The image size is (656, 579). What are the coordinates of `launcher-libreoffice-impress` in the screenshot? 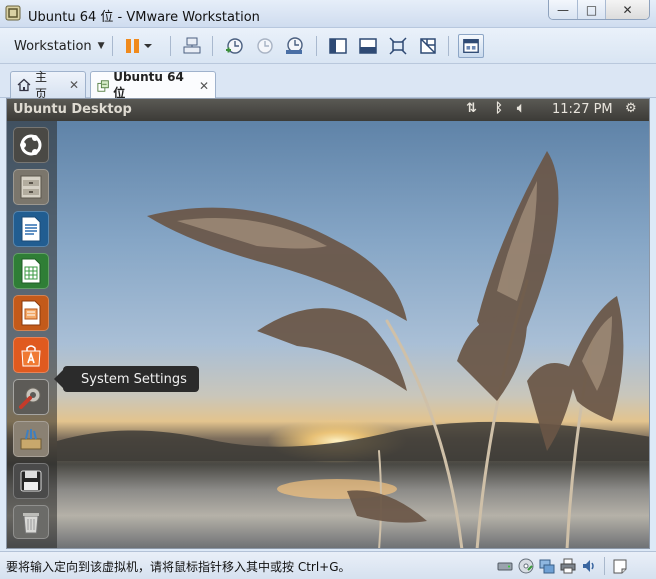 It's located at (31, 313).